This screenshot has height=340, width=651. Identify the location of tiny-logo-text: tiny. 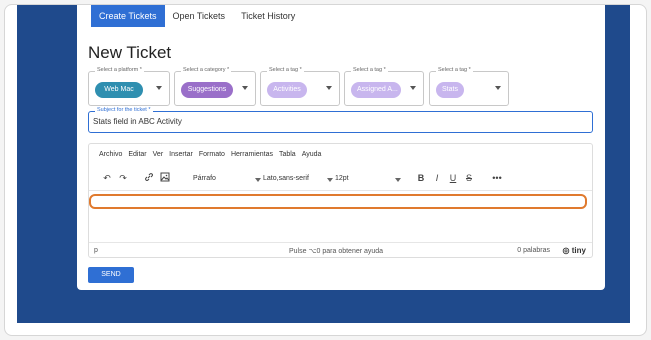
(578, 250).